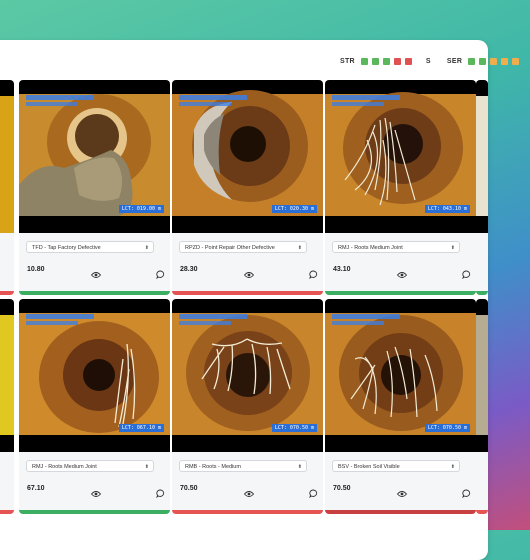  Describe the element at coordinates (247, 156) in the screenshot. I see `cctv-frame: LCT: 020.30 m` at that location.